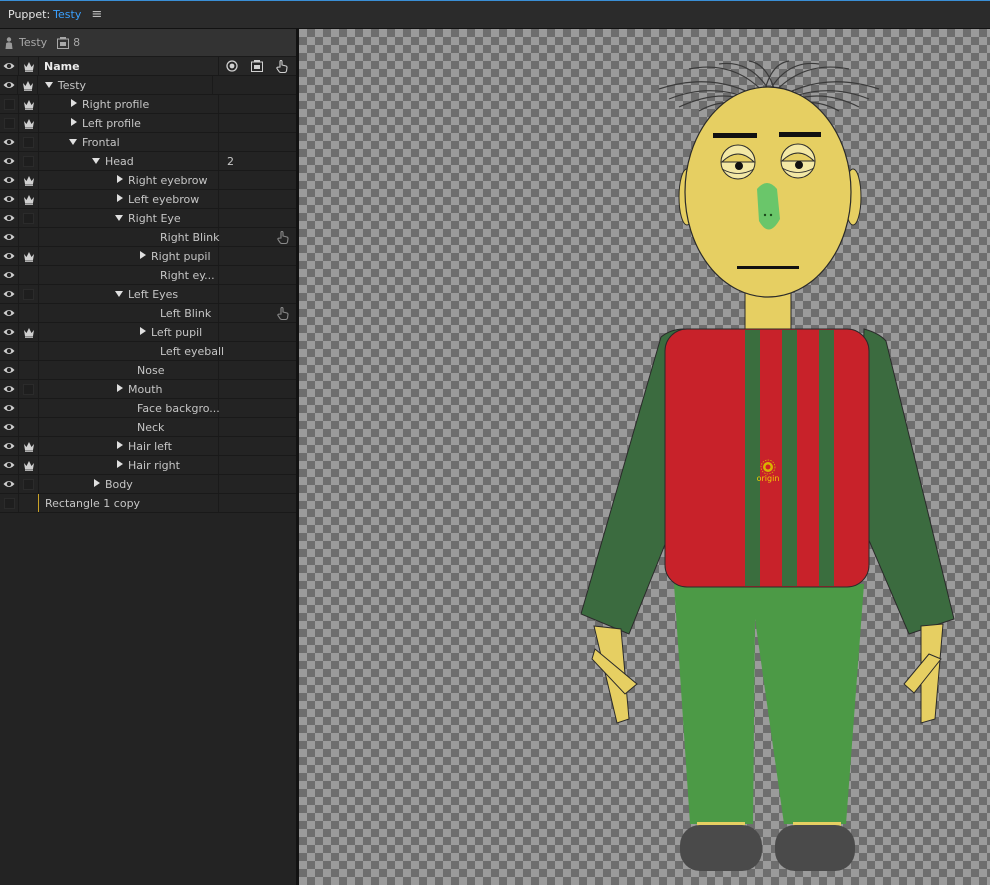  I want to click on layer-row: Frontal, so click(148, 142).